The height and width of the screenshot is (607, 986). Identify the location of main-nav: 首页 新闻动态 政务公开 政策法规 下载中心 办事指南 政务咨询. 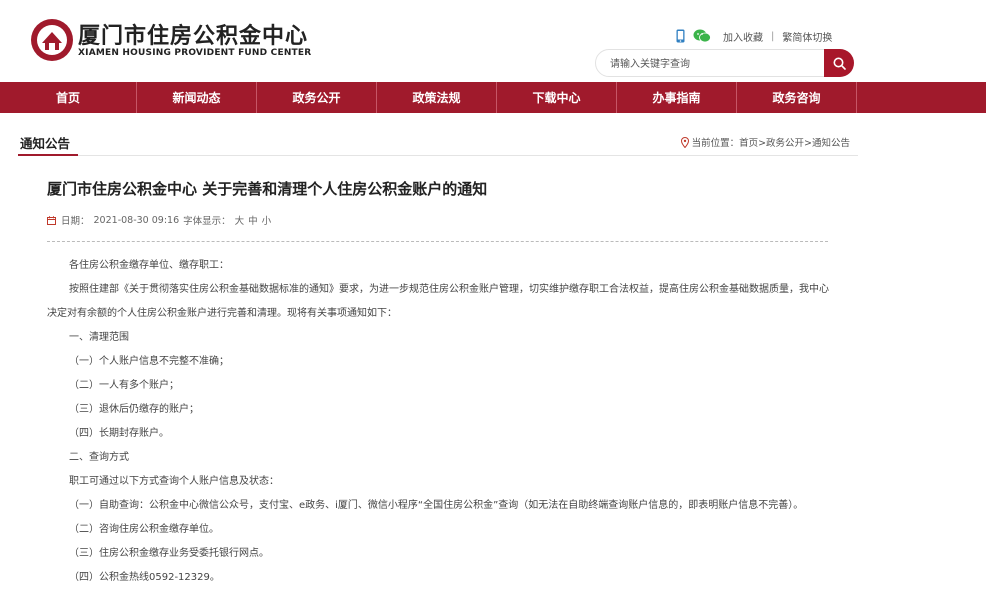
(493, 97).